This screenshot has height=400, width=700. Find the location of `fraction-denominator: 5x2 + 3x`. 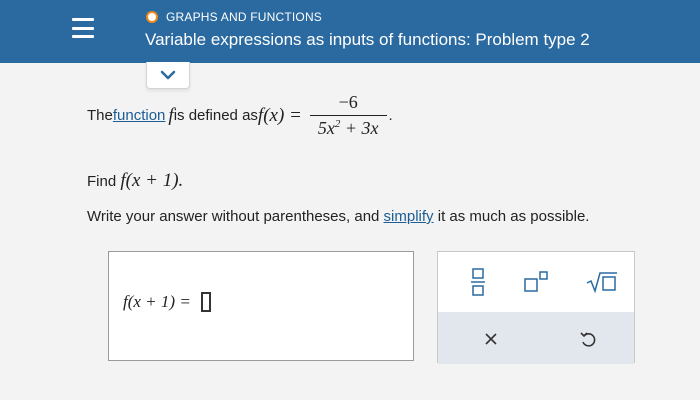

fraction-denominator: 5x2 + 3x is located at coordinates (348, 127).